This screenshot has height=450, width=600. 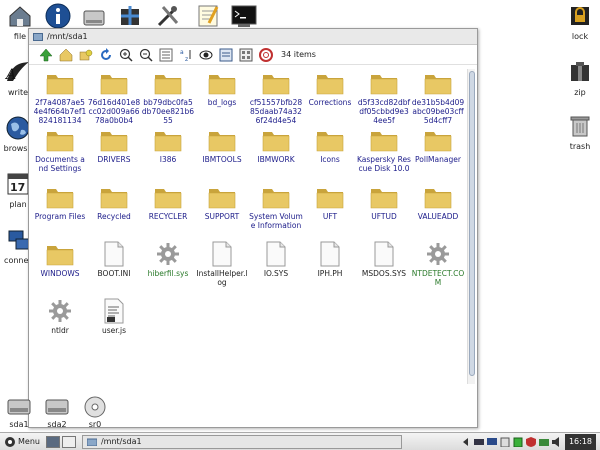 I want to click on folder-item: 76d16d401e8cc02d009a6678a0b0b4, so click(x=114, y=97).